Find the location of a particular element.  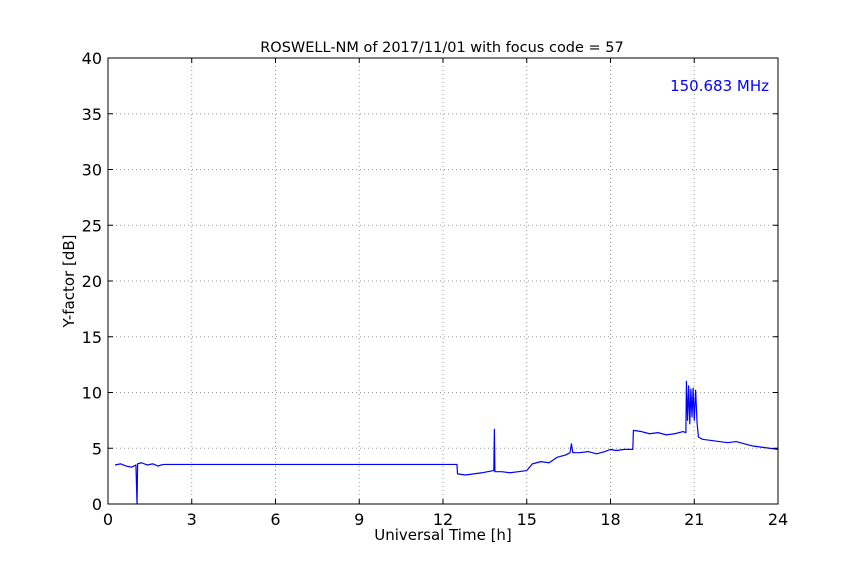

y-tick-label: 15 is located at coordinates (92, 337).